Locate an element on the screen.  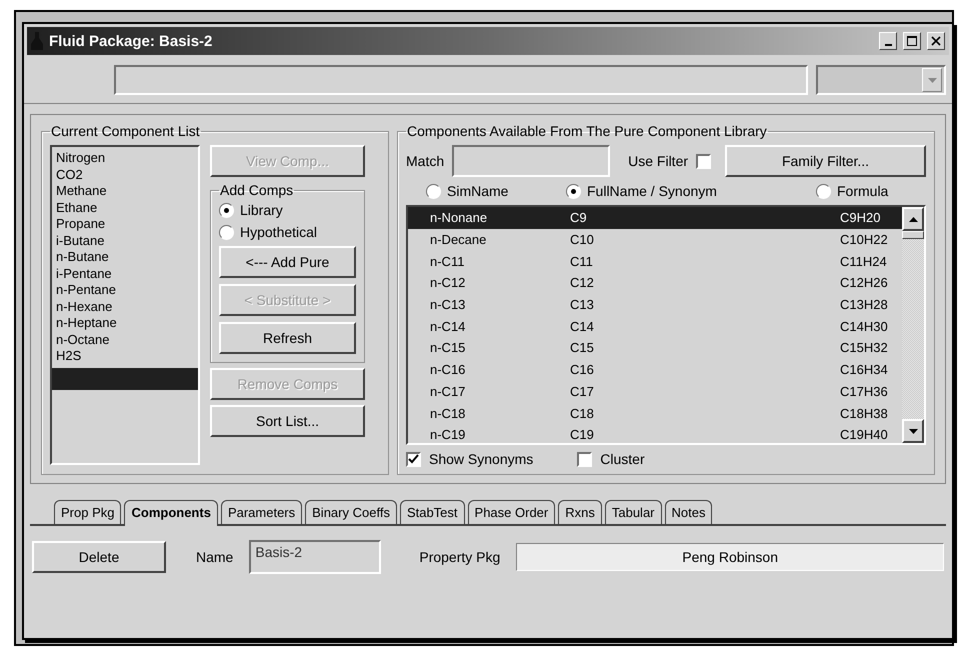
table-cell-text: n-Nonane is located at coordinates (459, 218).